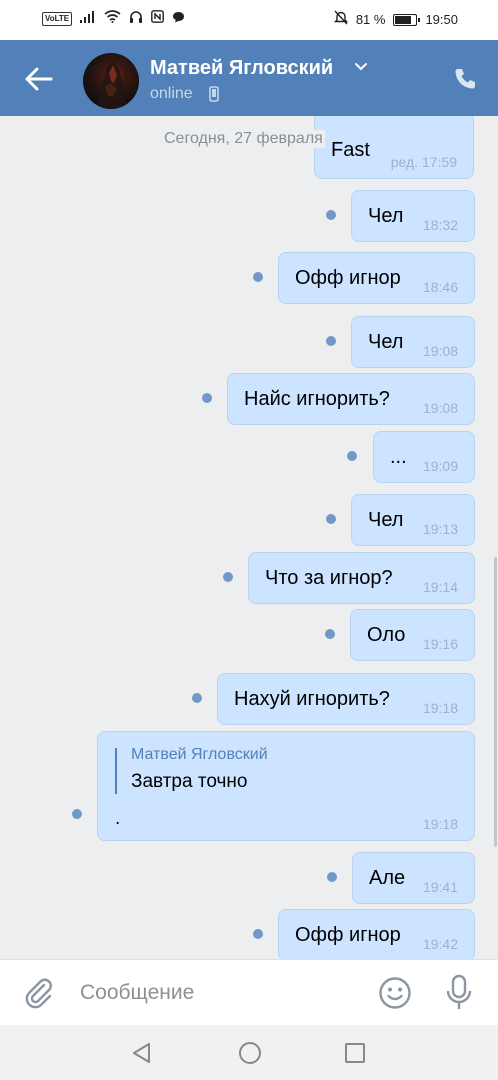 This screenshot has height=1080, width=498. What do you see at coordinates (116, 771) in the screenshot?
I see `reply-quote-bar` at bounding box center [116, 771].